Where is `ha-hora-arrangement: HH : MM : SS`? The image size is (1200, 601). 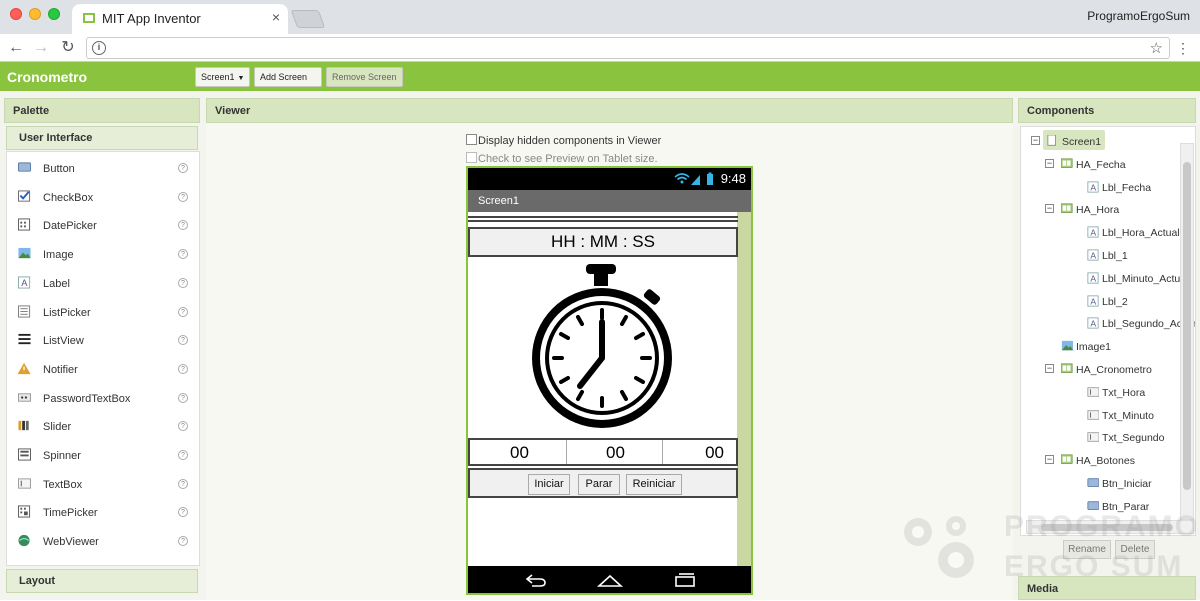 ha-hora-arrangement: HH : MM : SS is located at coordinates (603, 242).